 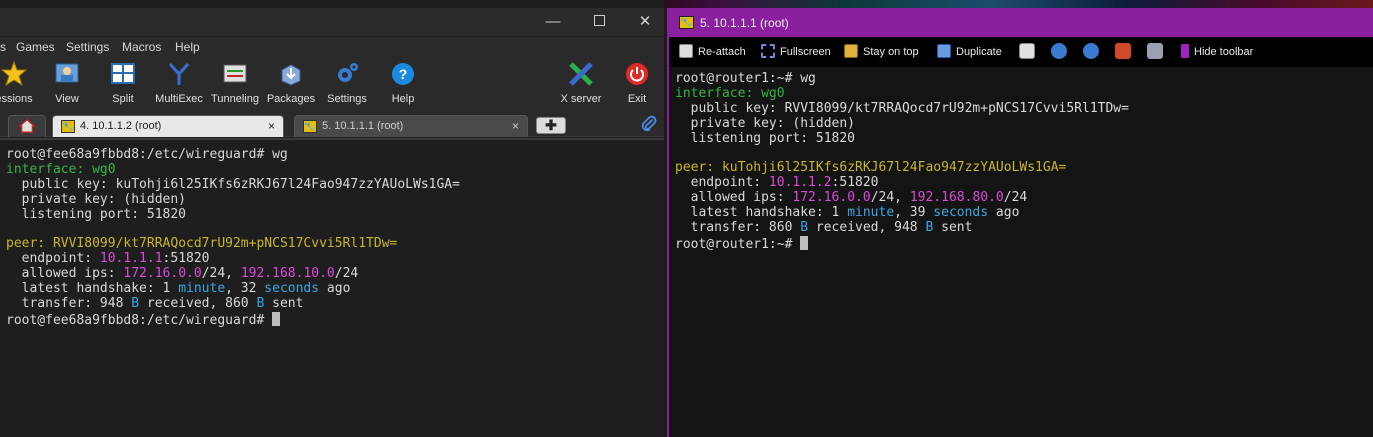 What do you see at coordinates (348, 72) in the screenshot?
I see `gear-icon` at bounding box center [348, 72].